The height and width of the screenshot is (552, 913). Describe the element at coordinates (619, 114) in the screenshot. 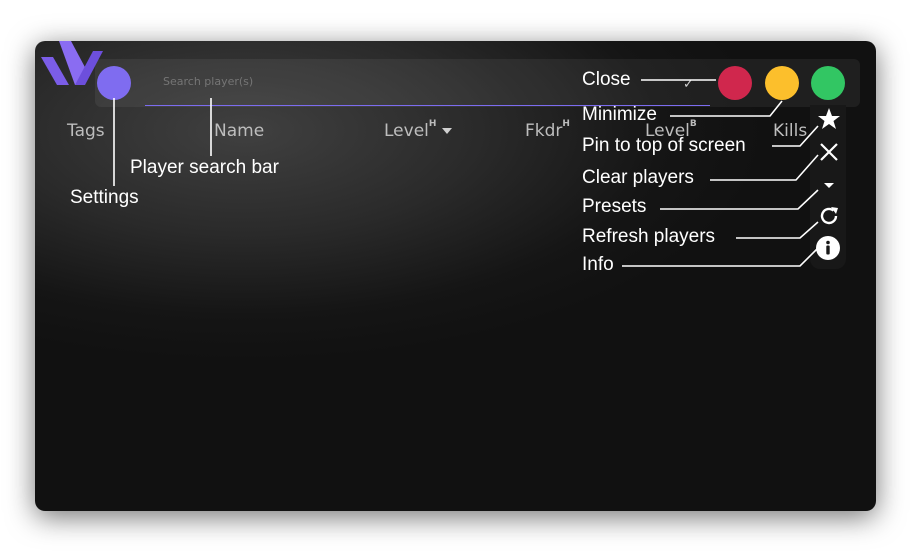

I see `annotation-minimize: Minimize` at that location.